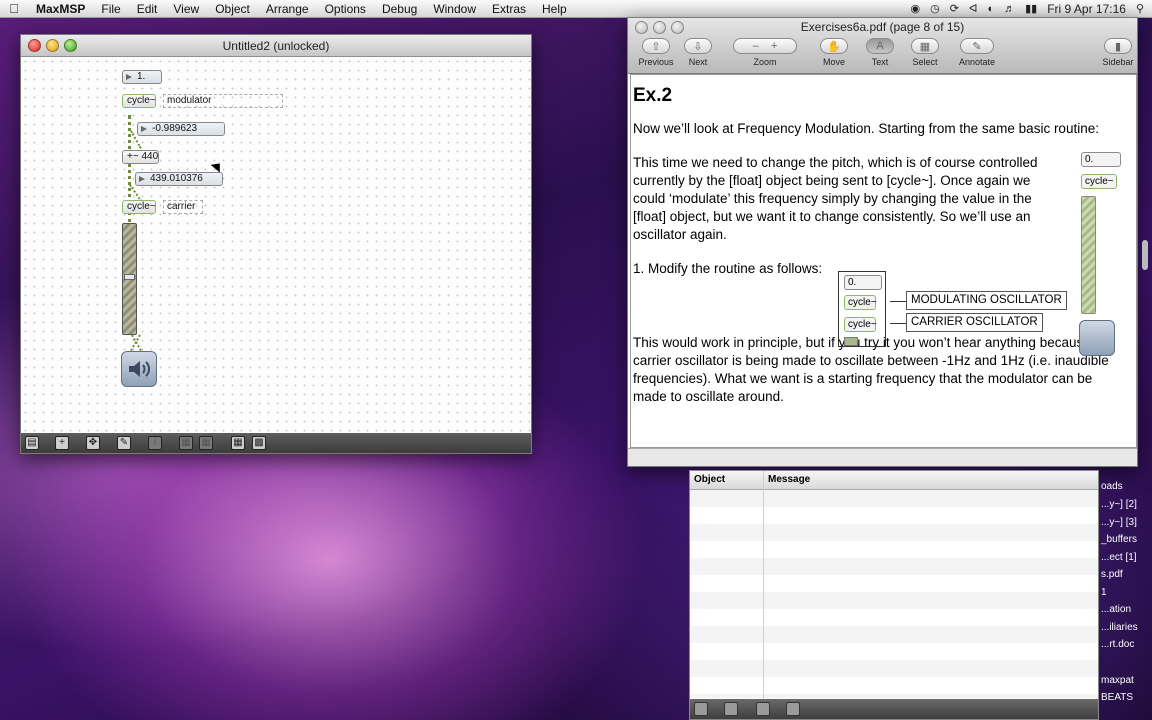 The image size is (1152, 720). What do you see at coordinates (833, 62) in the screenshot?
I see `move-label: Move` at bounding box center [833, 62].